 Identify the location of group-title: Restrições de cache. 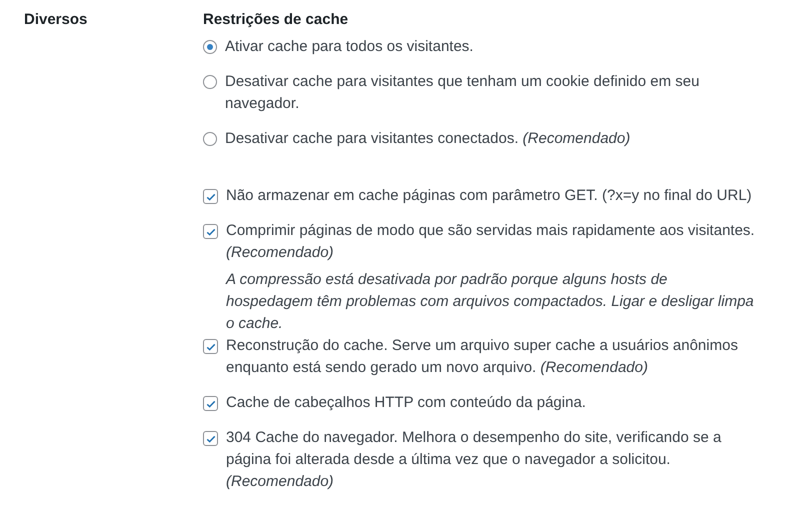
(276, 20).